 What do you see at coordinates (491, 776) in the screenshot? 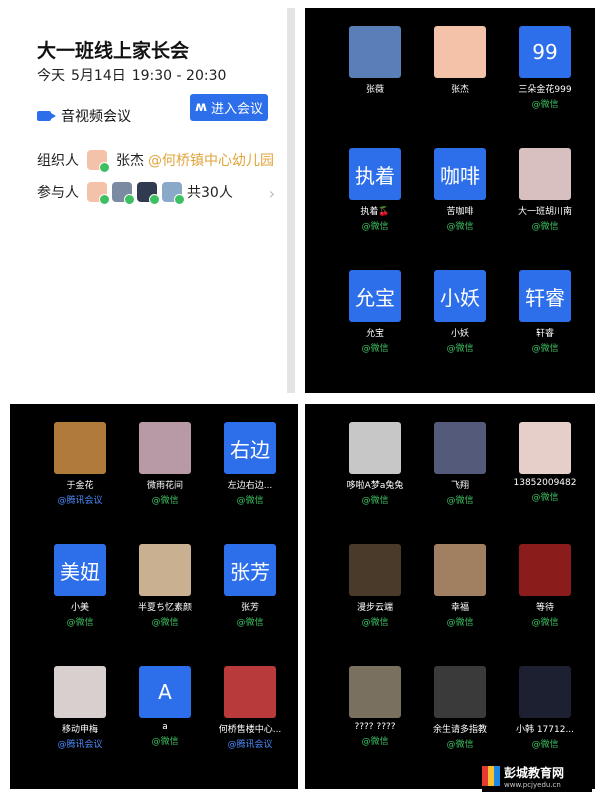
I see `book-logo-icon` at bounding box center [491, 776].